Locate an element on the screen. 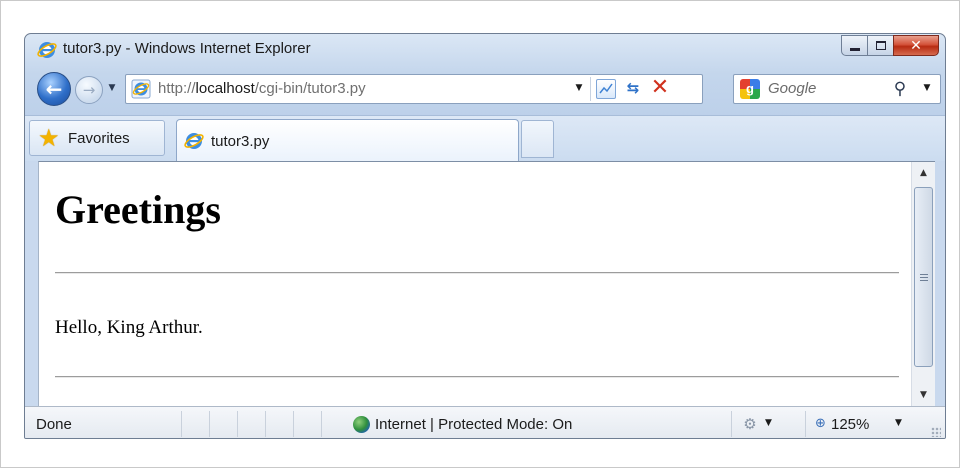 The width and height of the screenshot is (960, 468). back-arrow-icon: ← is located at coordinates (54, 89).